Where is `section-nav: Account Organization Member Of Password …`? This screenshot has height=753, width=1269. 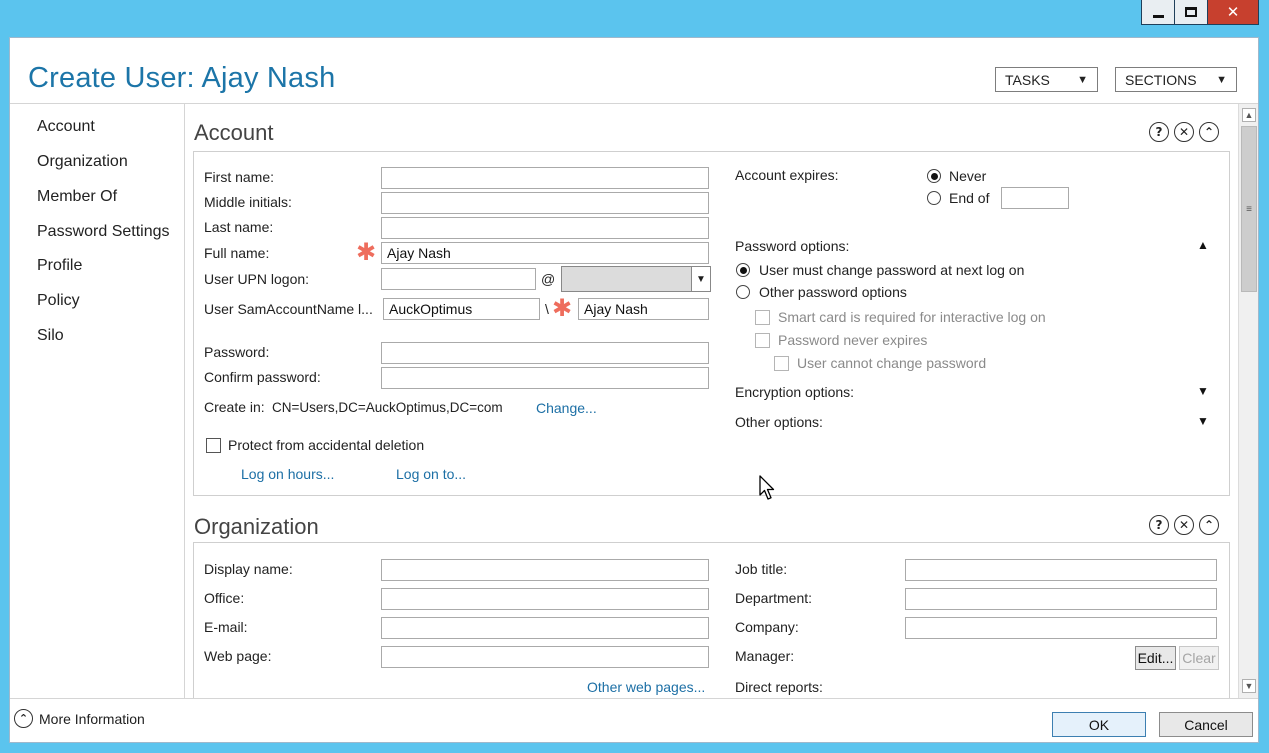 section-nav: Account Organization Member Of Password … is located at coordinates (97, 401).